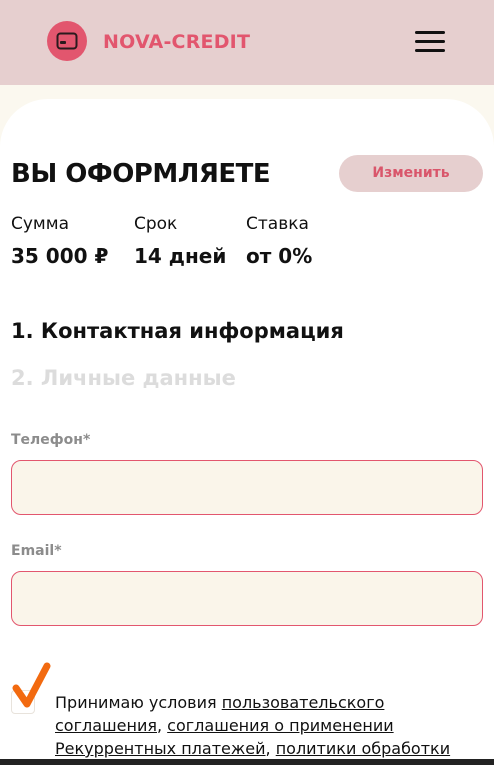 This screenshot has height=765, width=494. I want to click on site-header: NOVA-CREDIT, so click(247, 42).